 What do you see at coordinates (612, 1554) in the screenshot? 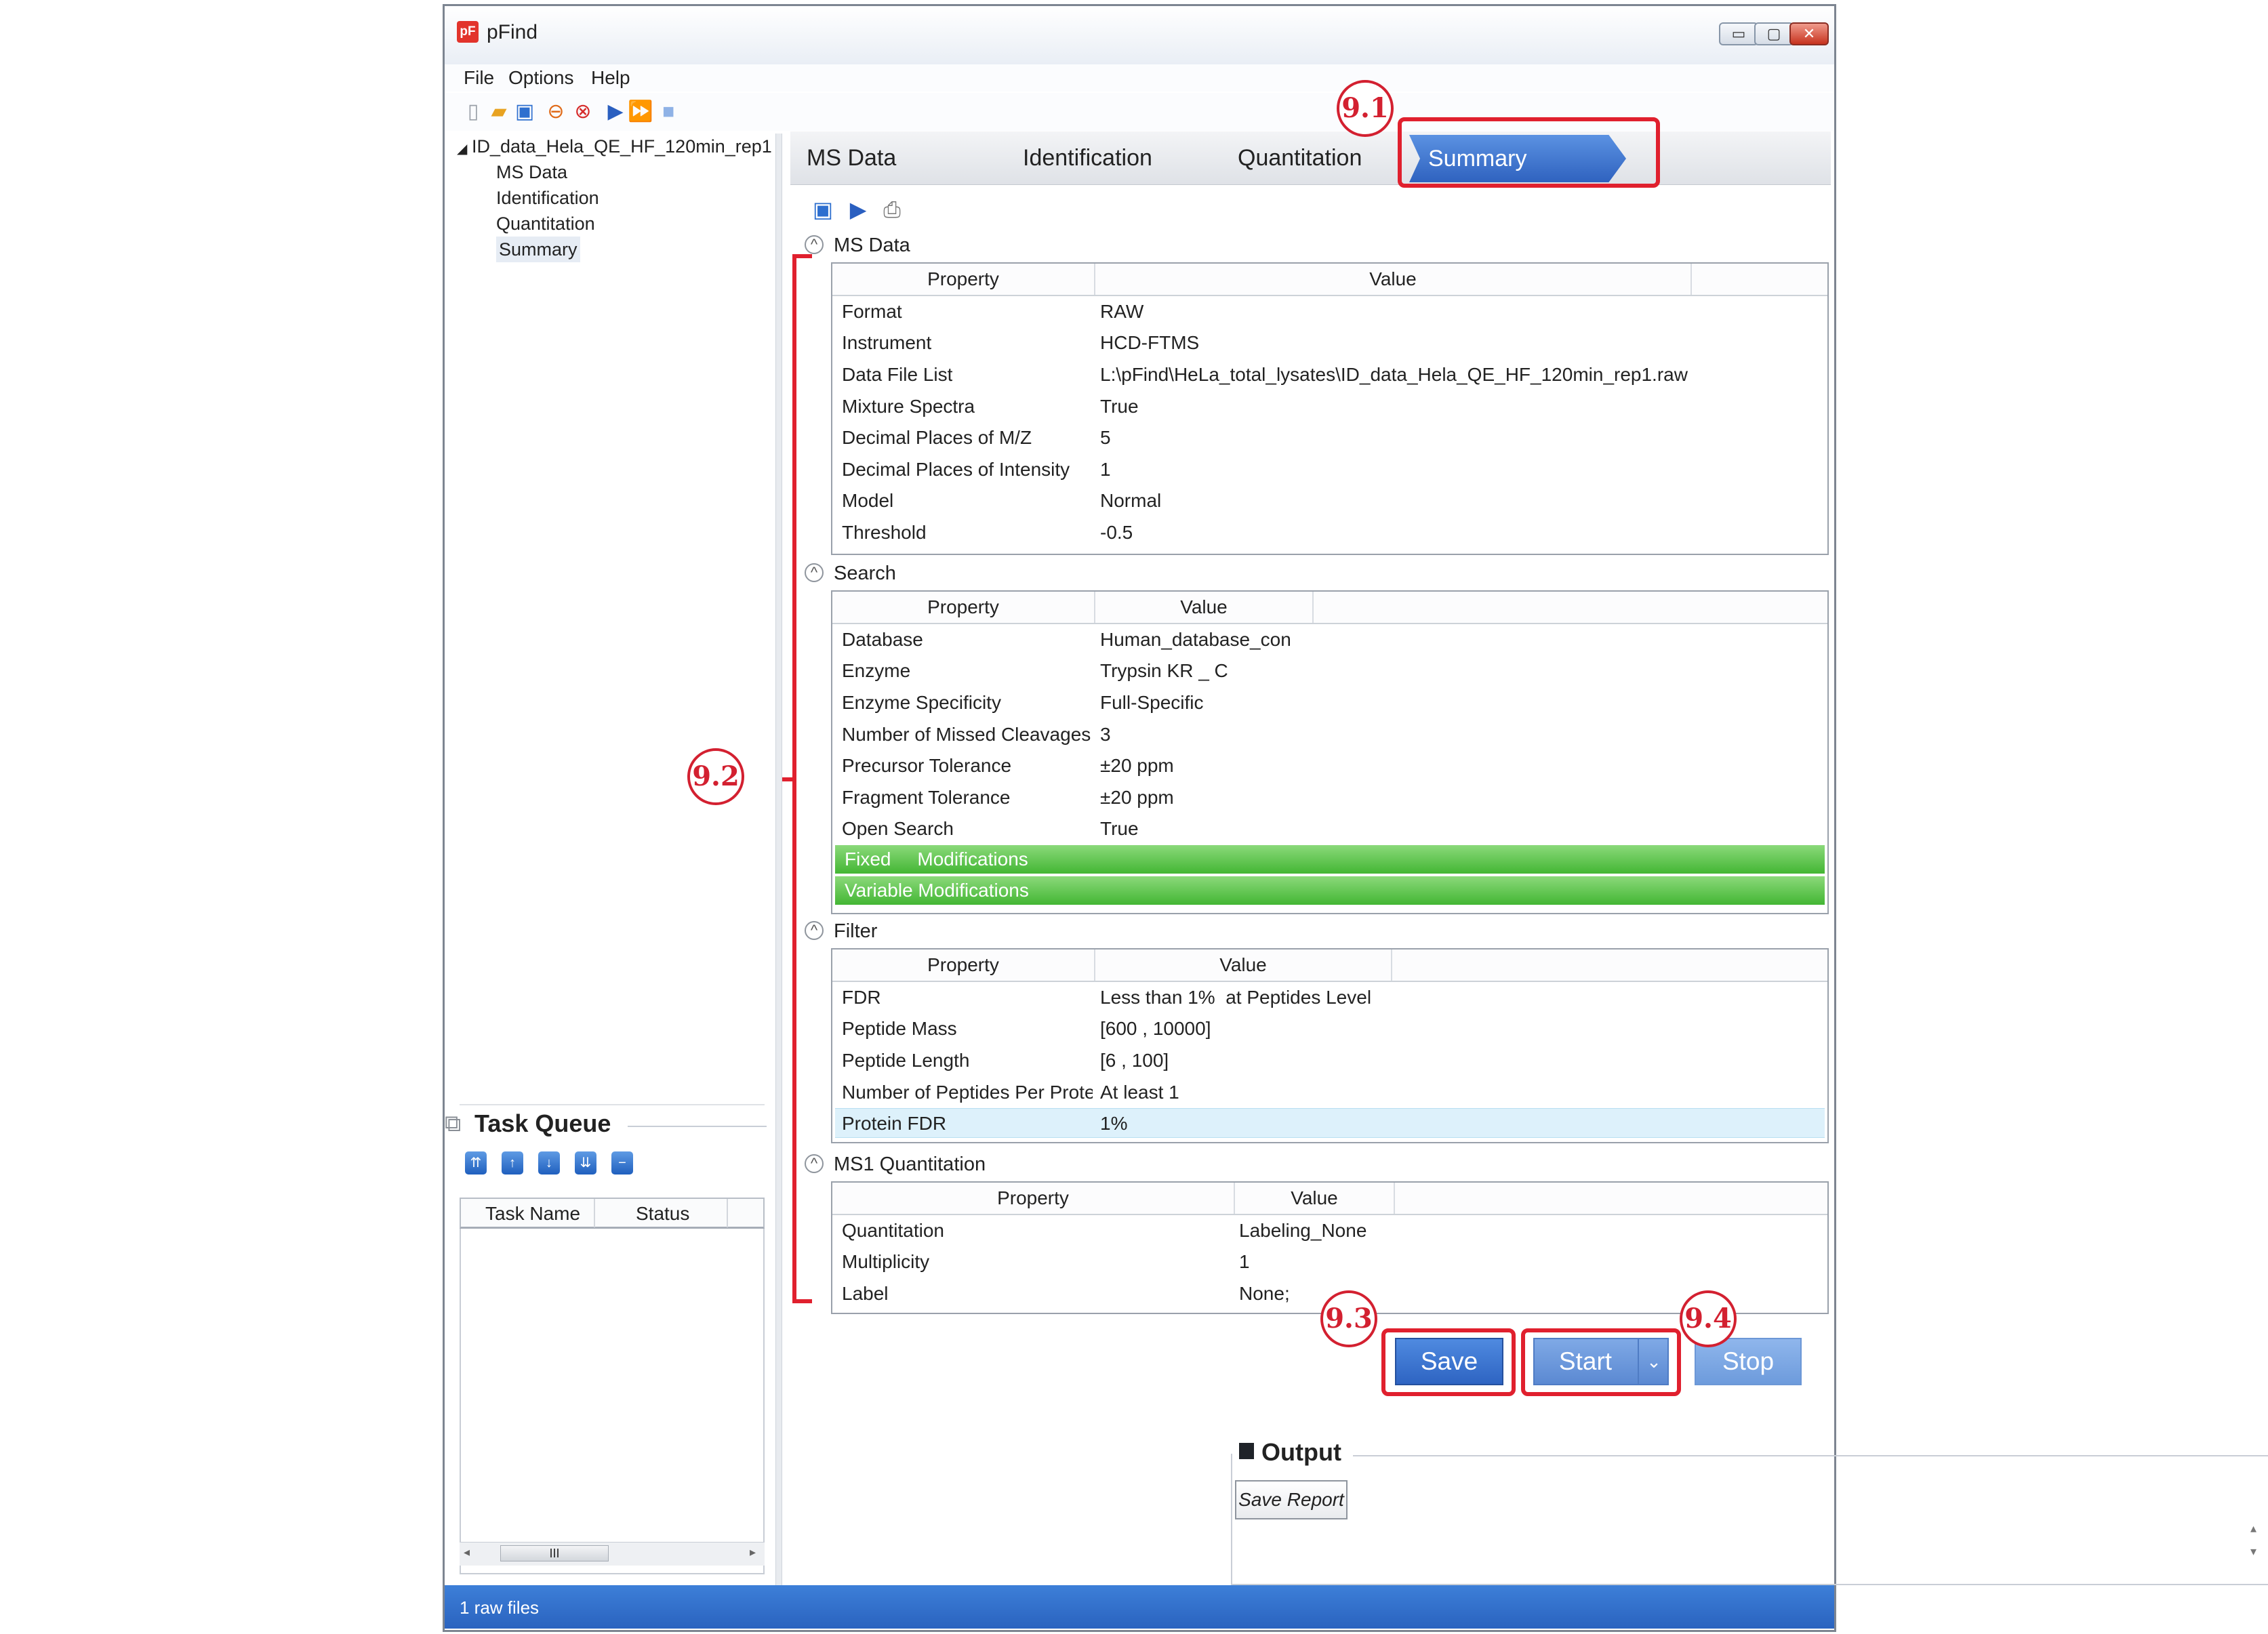
I see `task-queue-scrollbar: ◂ III ▸` at bounding box center [612, 1554].